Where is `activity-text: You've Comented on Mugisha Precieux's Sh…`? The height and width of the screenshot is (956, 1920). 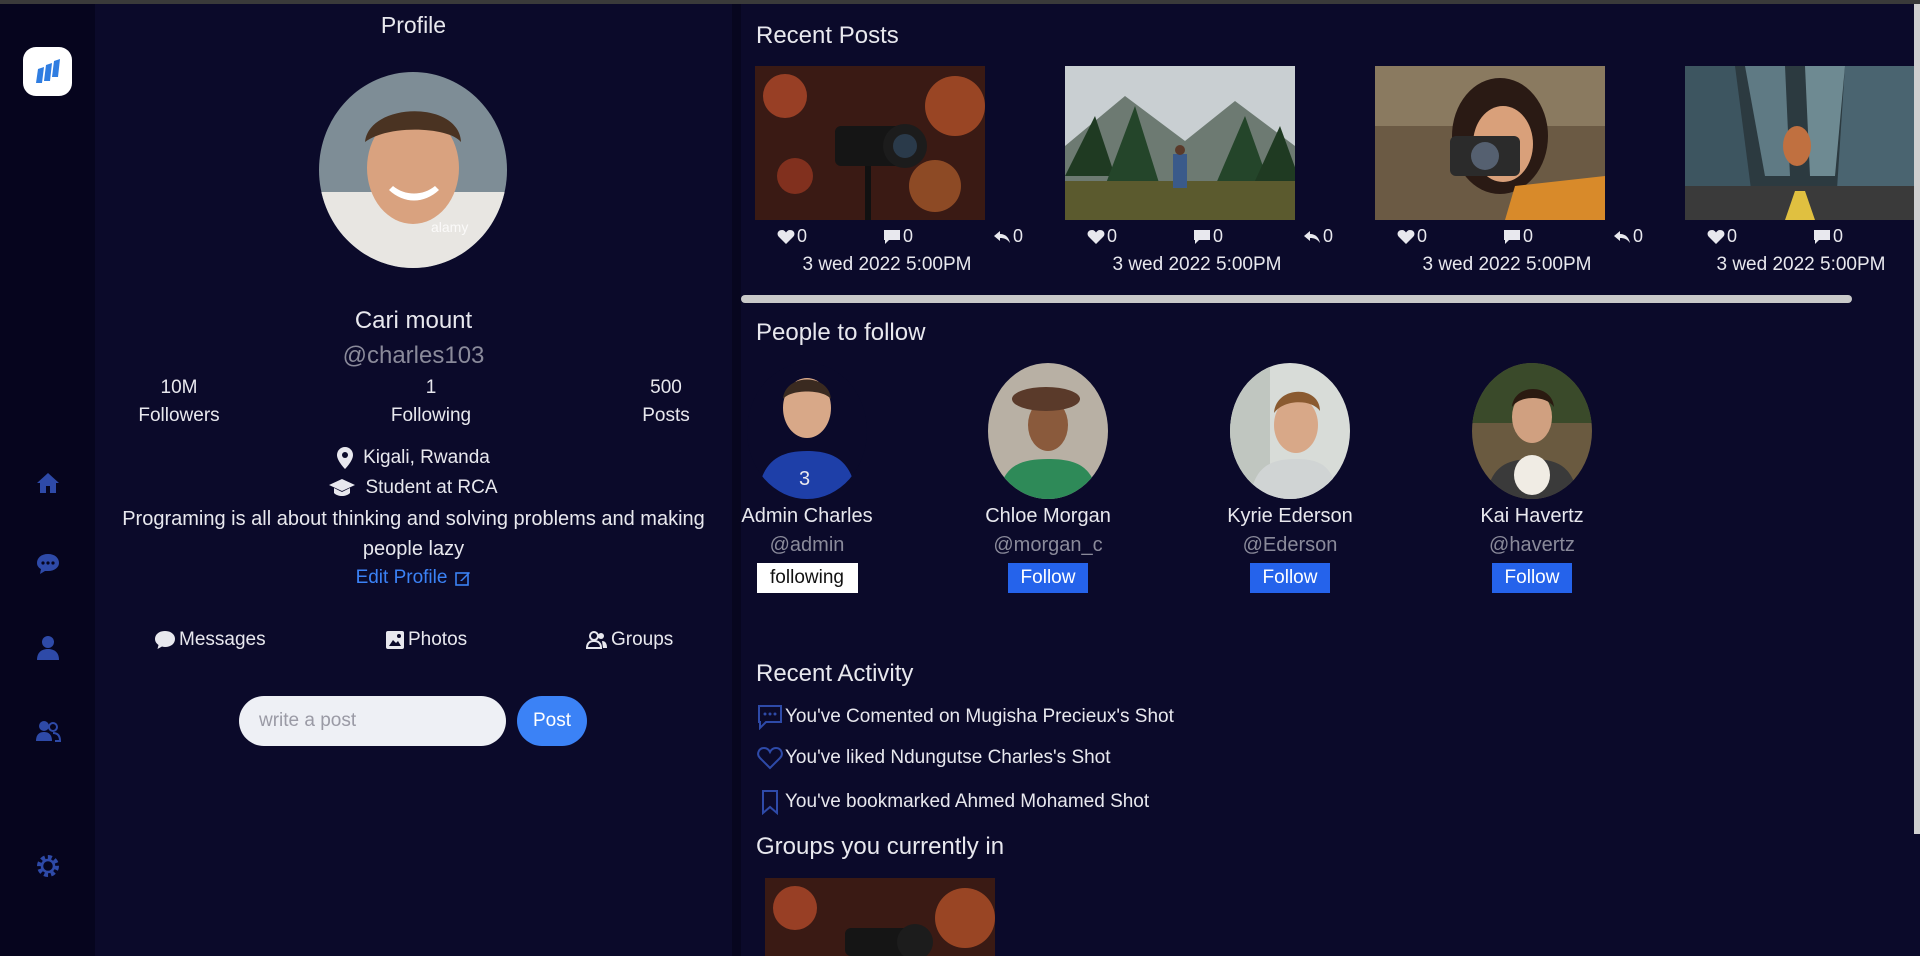
activity-text: You've Comented on Mugisha Precieux's Sh… is located at coordinates (979, 716).